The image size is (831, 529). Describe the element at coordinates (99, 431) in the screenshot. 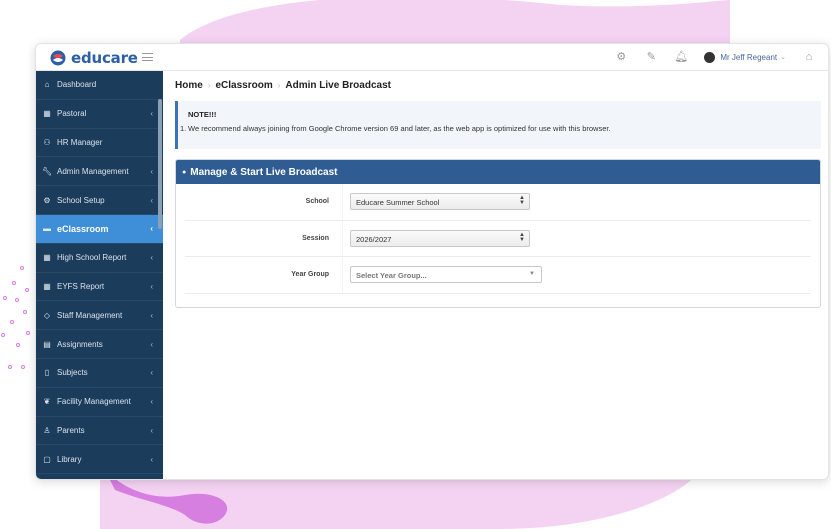

I see `sidebar-item-parents: ♙ Parents ‹` at that location.